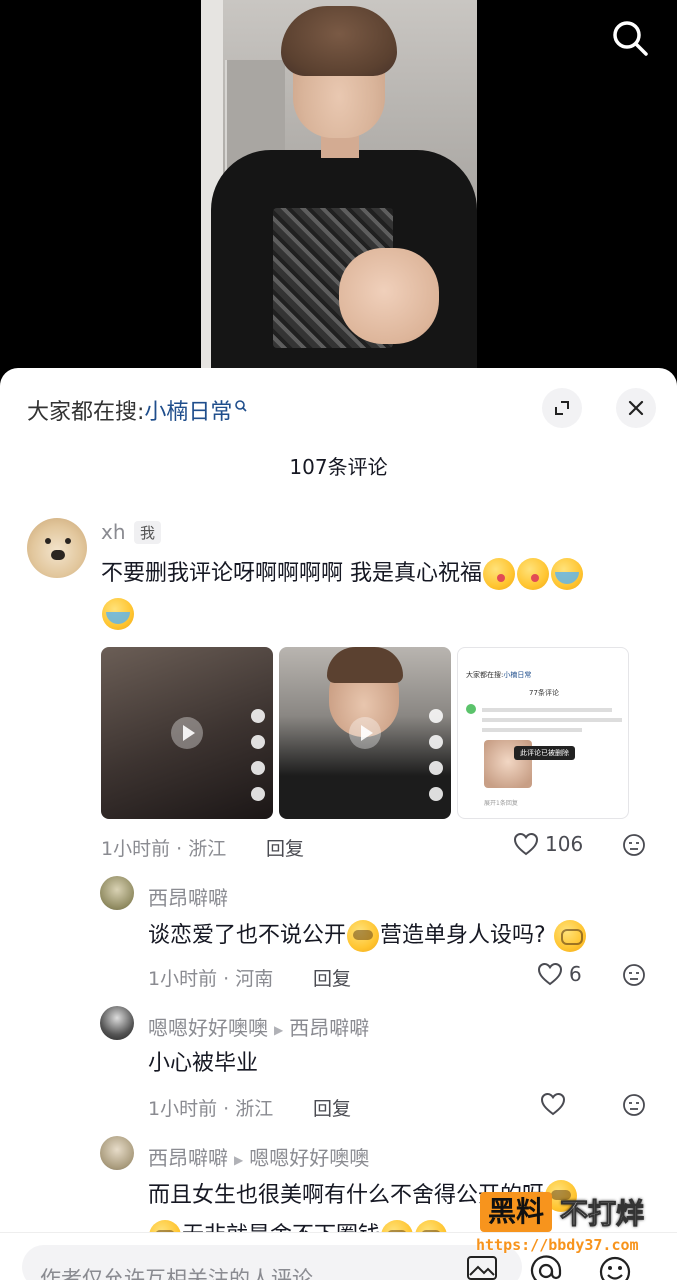  I want to click on comment-text: 谈恋爱了也不说公开 营造单身人设吗?, so click(367, 936).